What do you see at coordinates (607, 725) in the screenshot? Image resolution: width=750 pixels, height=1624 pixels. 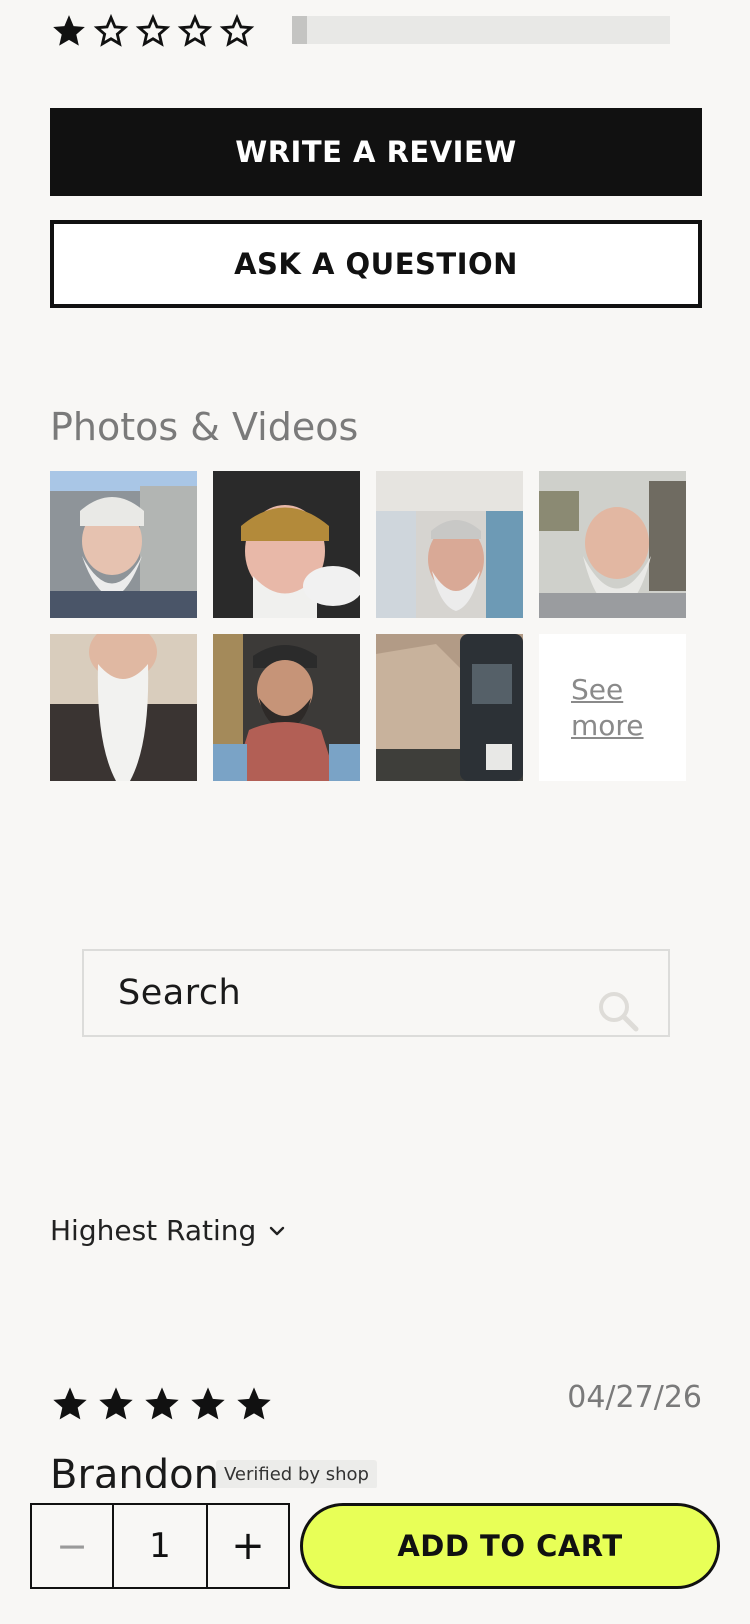 I see `see-more-text-line2: more` at bounding box center [607, 725].